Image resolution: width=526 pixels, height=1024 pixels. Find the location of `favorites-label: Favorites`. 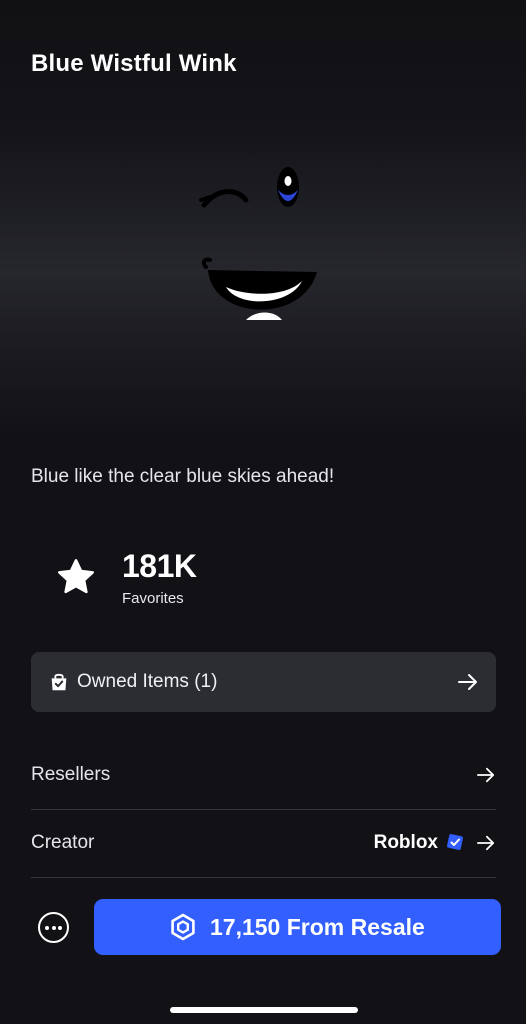

favorites-label: Favorites is located at coordinates (153, 598).